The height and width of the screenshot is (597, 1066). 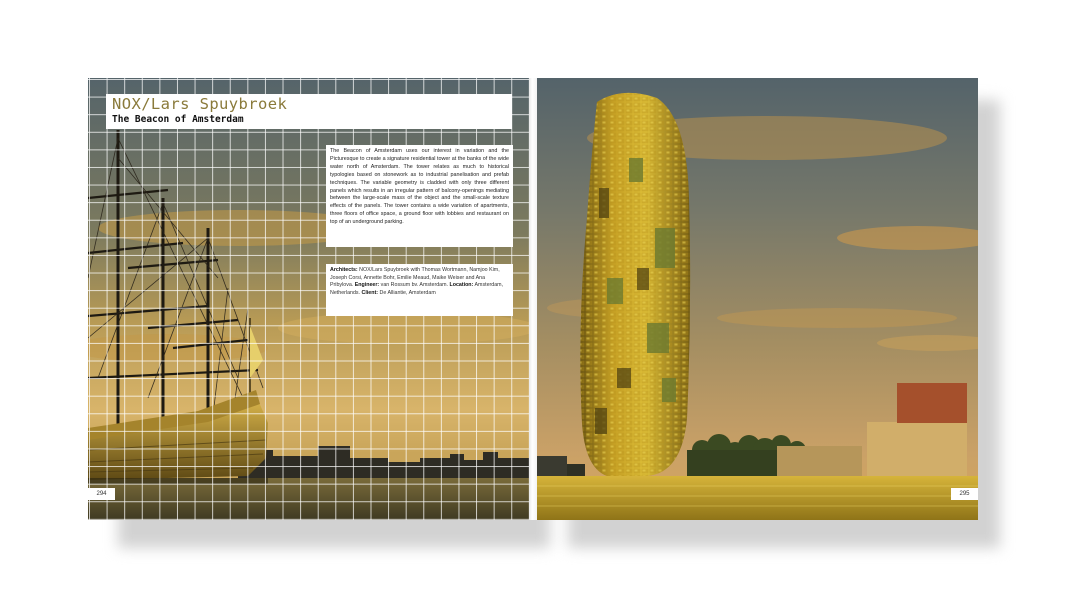 I want to click on page-number-left: 294, so click(x=101, y=494).